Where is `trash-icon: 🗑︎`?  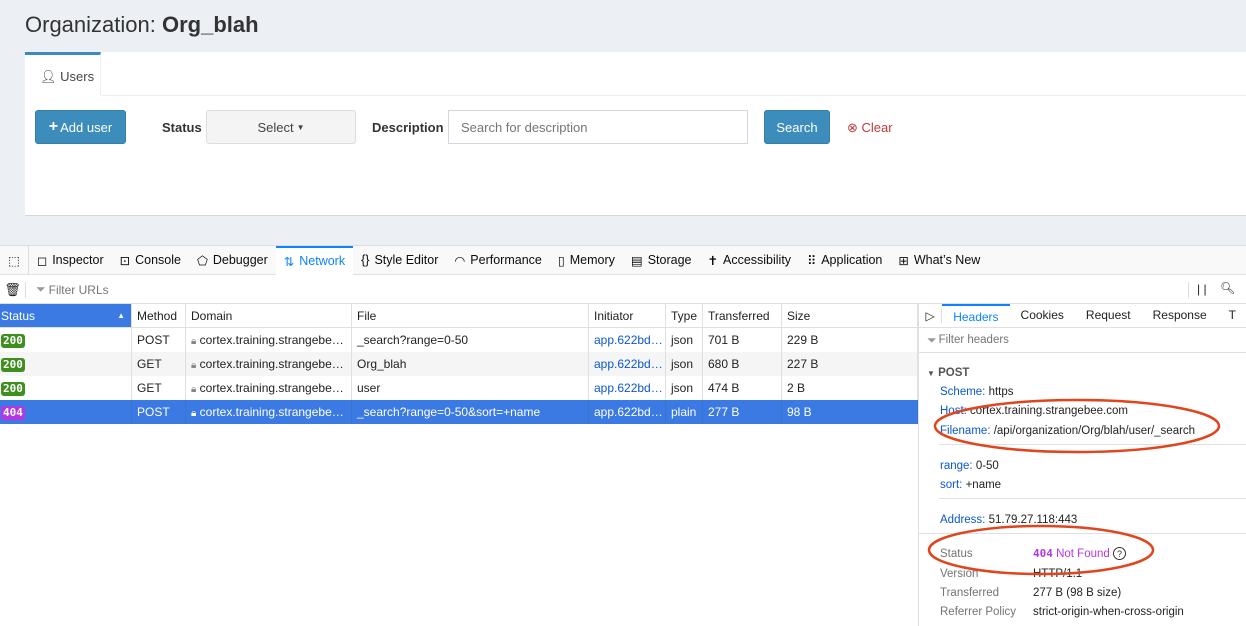 trash-icon: 🗑︎ is located at coordinates (13, 289).